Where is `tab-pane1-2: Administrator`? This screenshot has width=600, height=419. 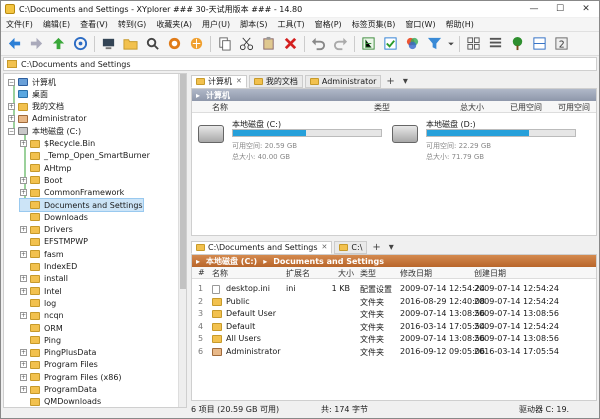
tab-pane1-2: Administrator is located at coordinates (343, 81).